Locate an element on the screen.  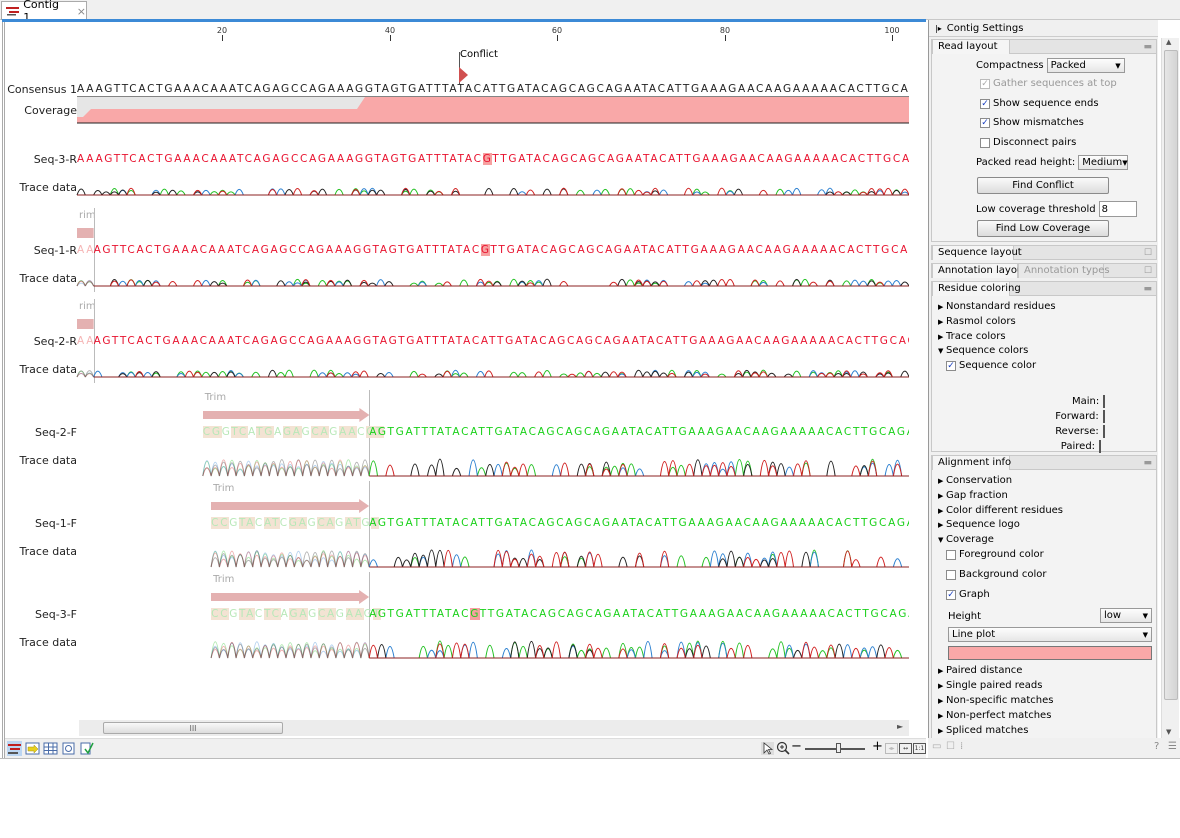
settings-menu-icon: ☰ is located at coordinates (1172, 746).